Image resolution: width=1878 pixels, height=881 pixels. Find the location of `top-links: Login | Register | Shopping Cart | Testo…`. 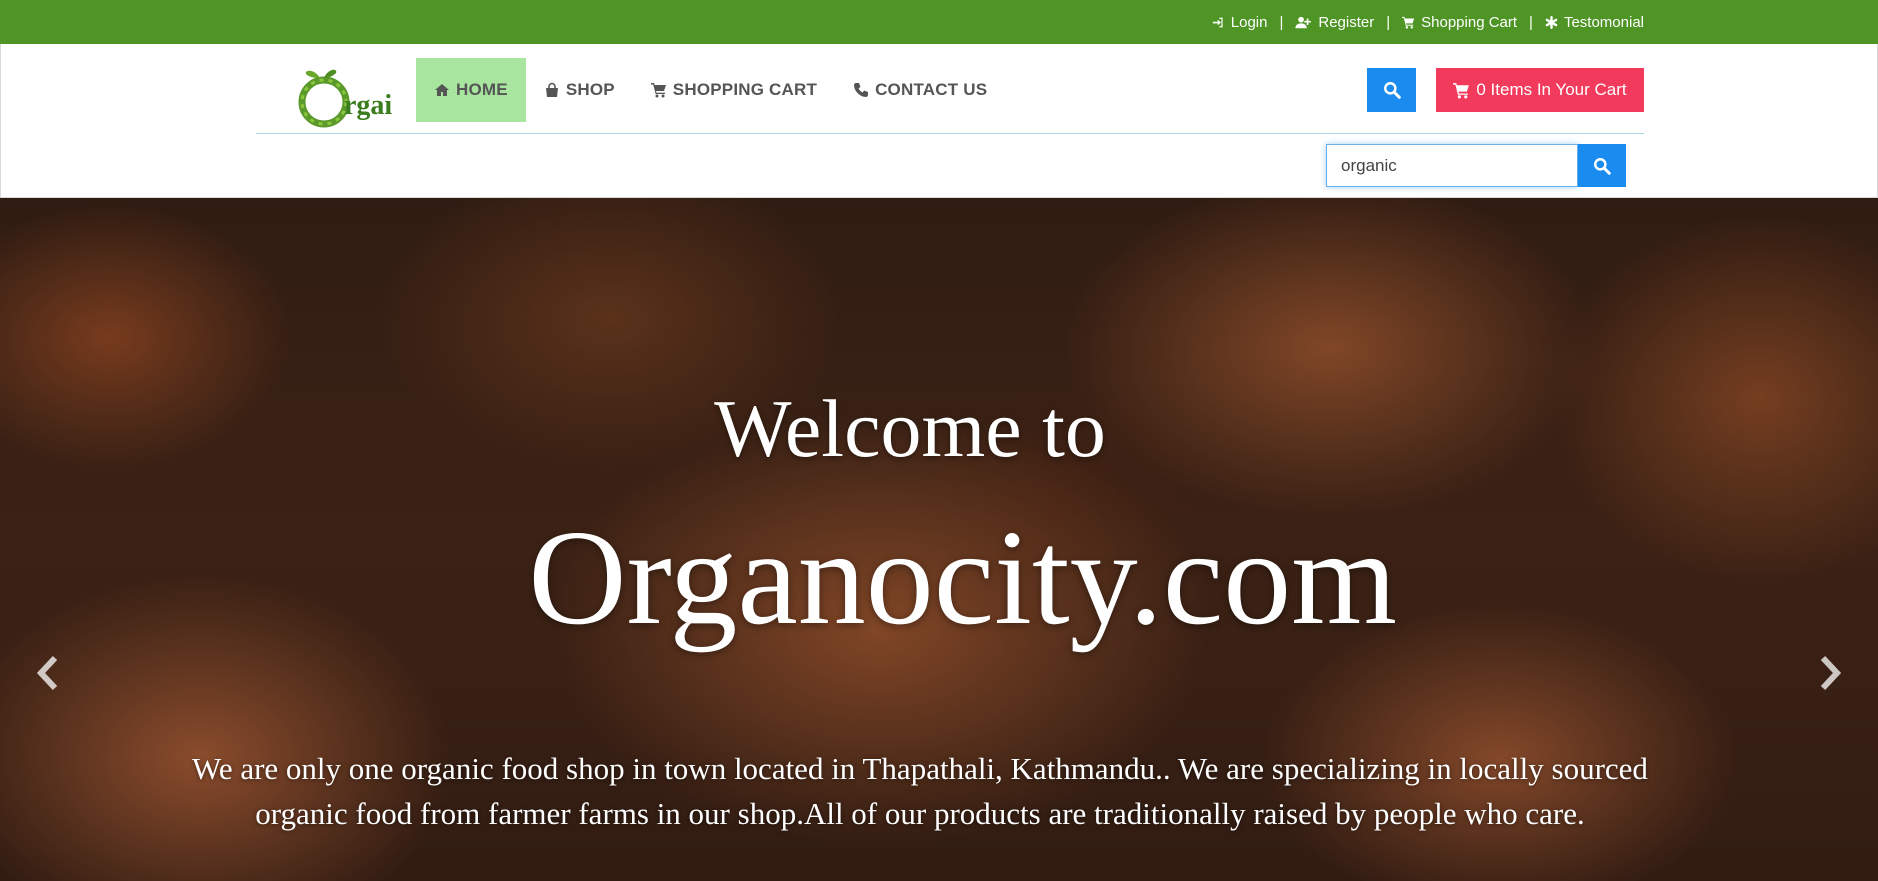

top-links: Login | Register | Shopping Cart | Testo… is located at coordinates (1428, 22).